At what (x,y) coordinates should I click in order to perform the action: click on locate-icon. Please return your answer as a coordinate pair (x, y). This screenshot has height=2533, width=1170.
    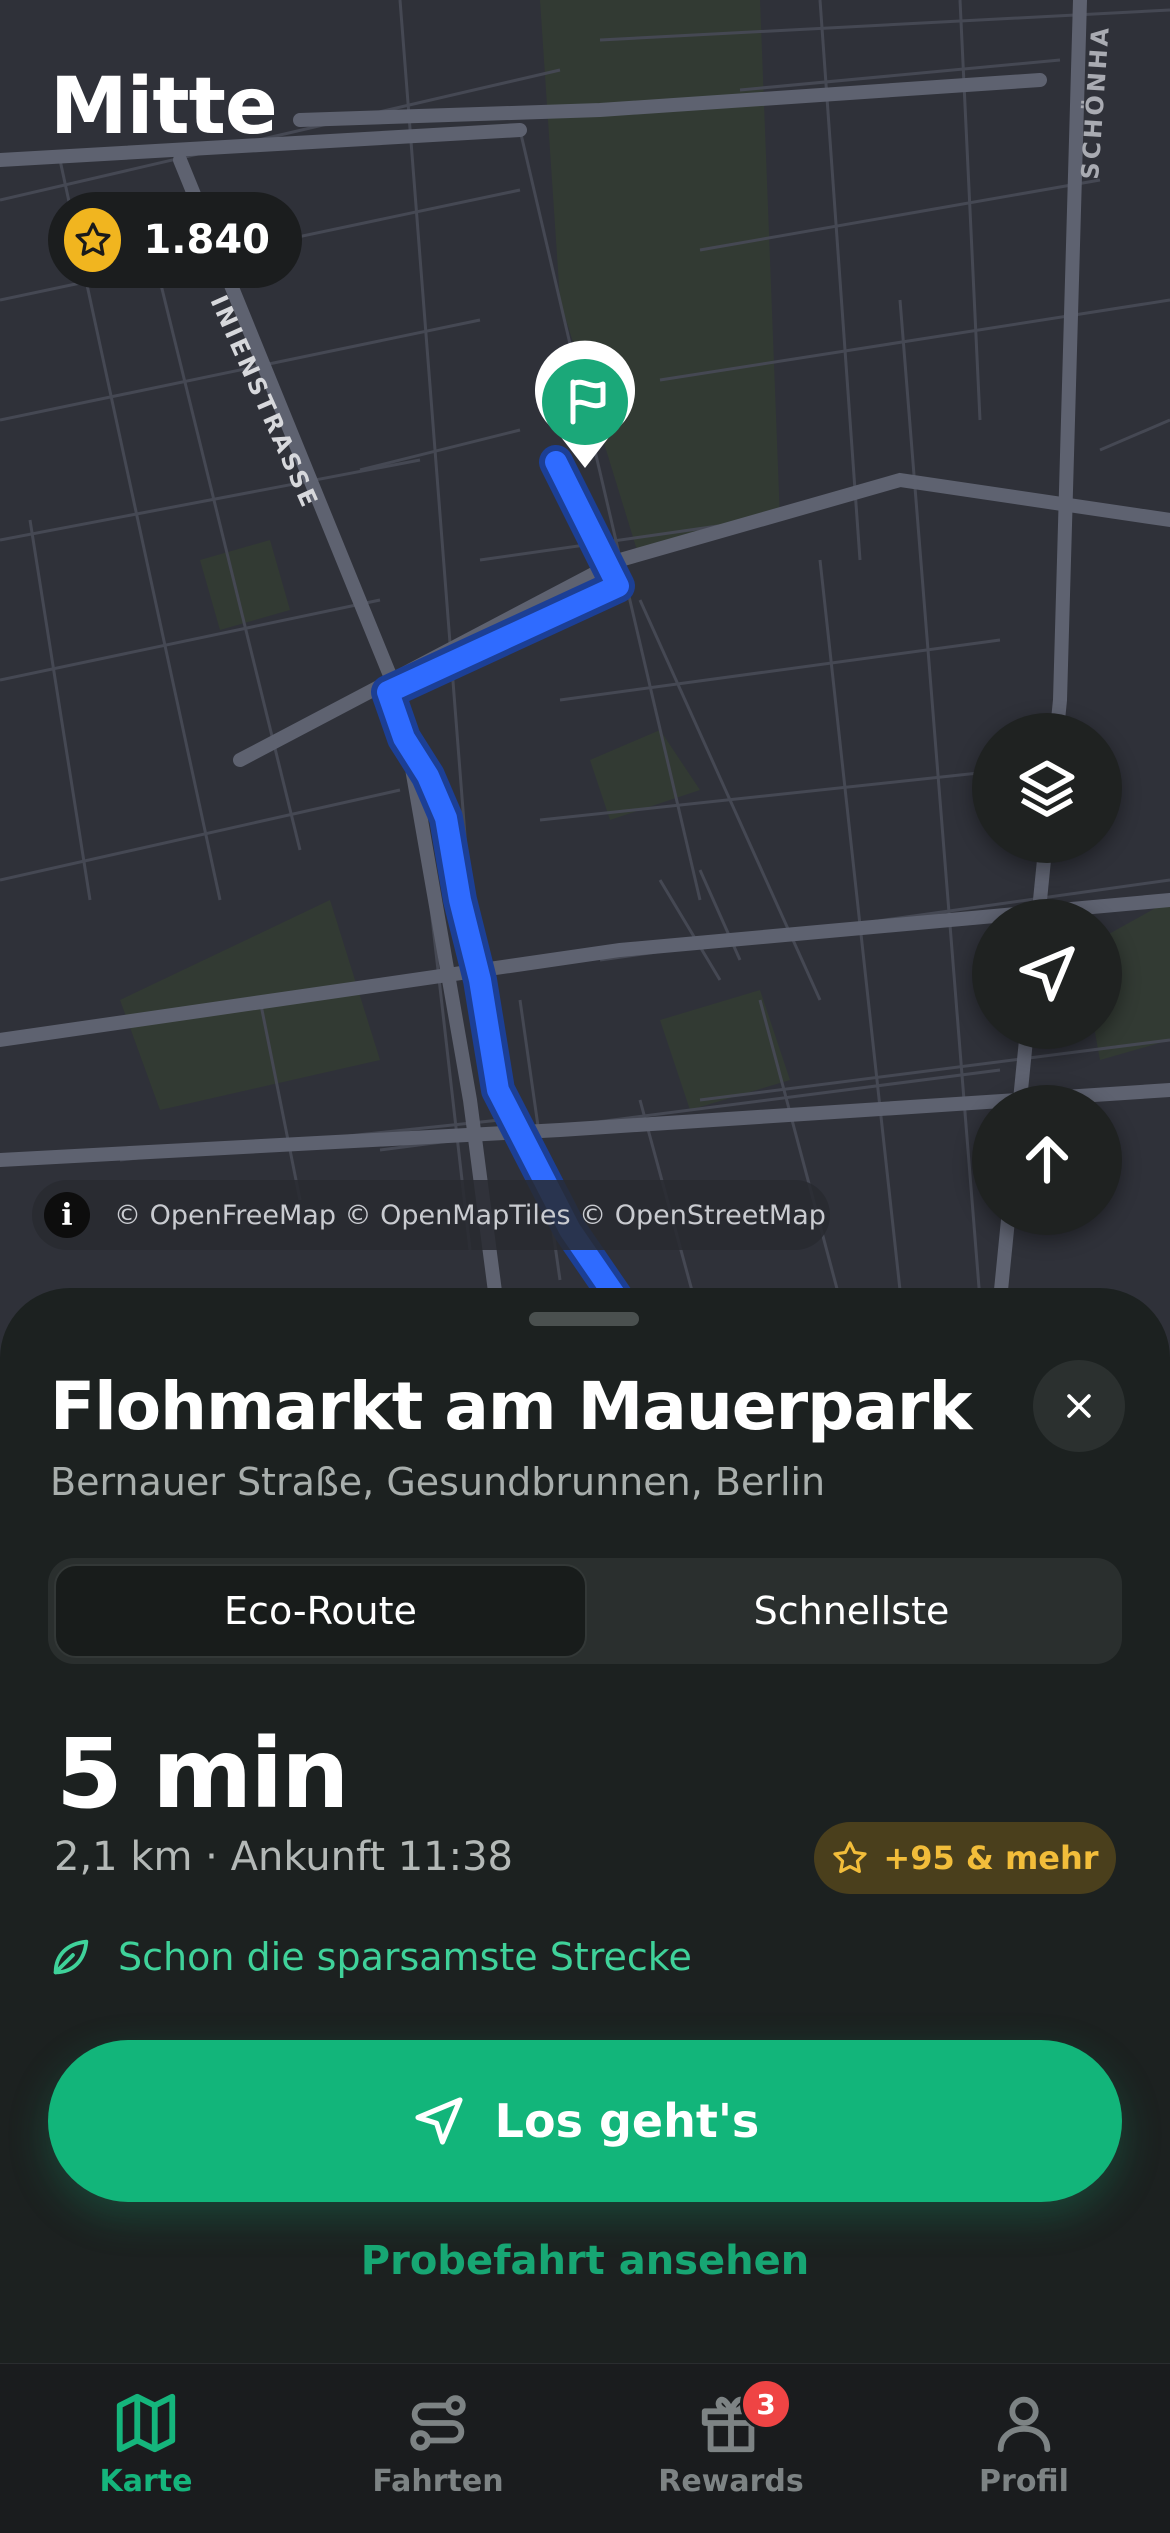
    Looking at the image, I should click on (1047, 974).